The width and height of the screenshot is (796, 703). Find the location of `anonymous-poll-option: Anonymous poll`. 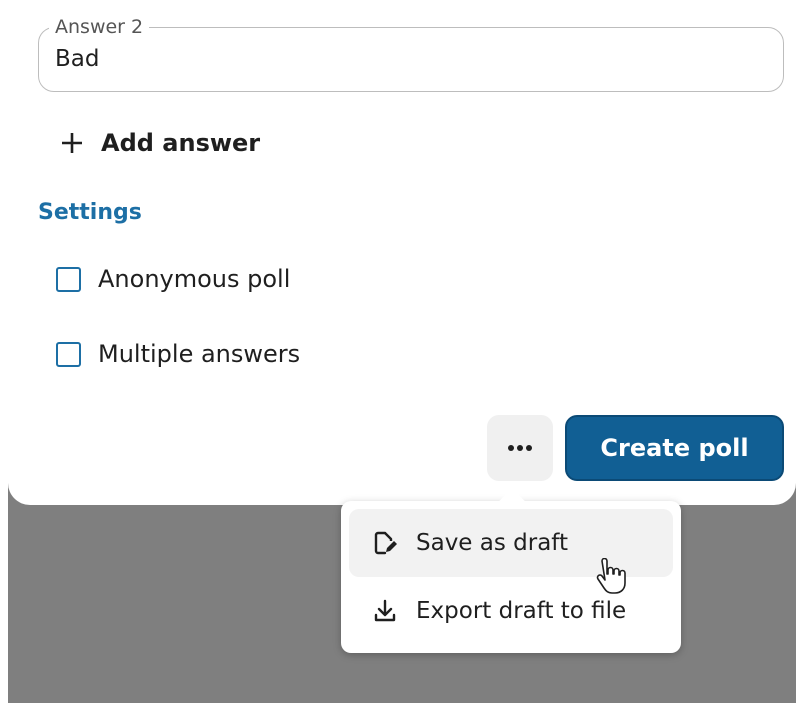

anonymous-poll-option: Anonymous poll is located at coordinates (173, 279).